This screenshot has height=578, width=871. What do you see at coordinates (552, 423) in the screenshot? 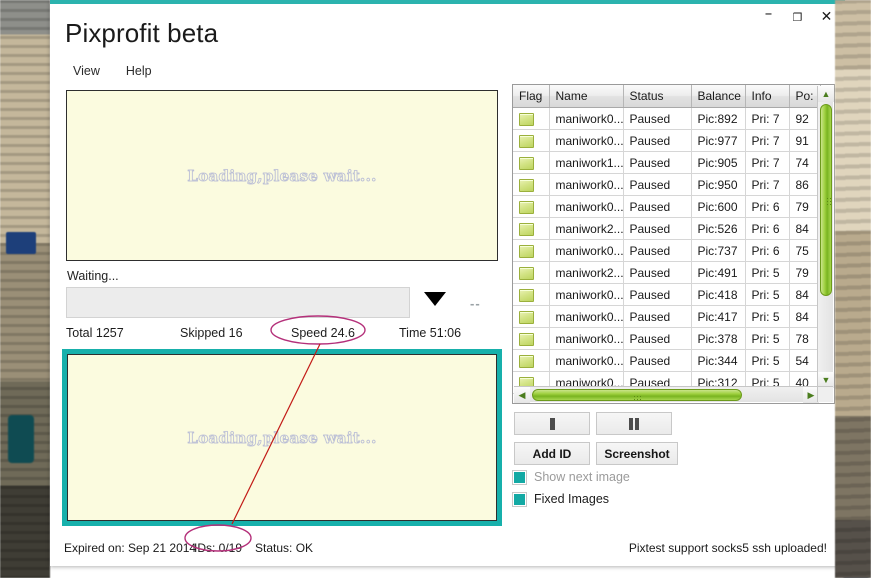
I see `pause-single-button` at bounding box center [552, 423].